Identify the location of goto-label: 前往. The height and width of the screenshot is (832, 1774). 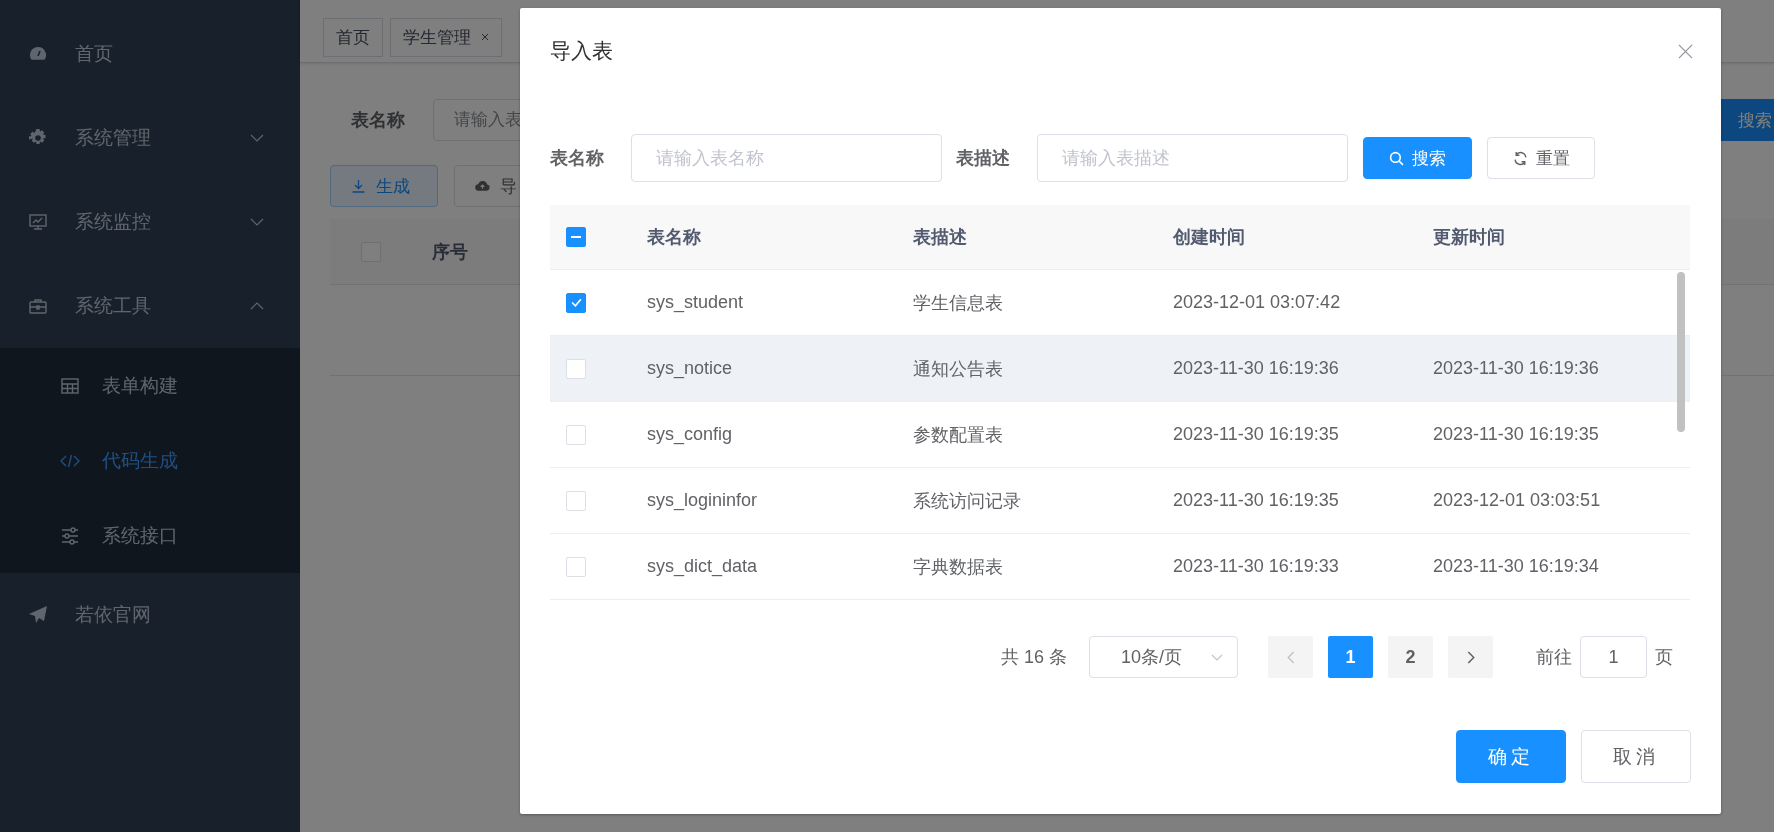
(1554, 657).